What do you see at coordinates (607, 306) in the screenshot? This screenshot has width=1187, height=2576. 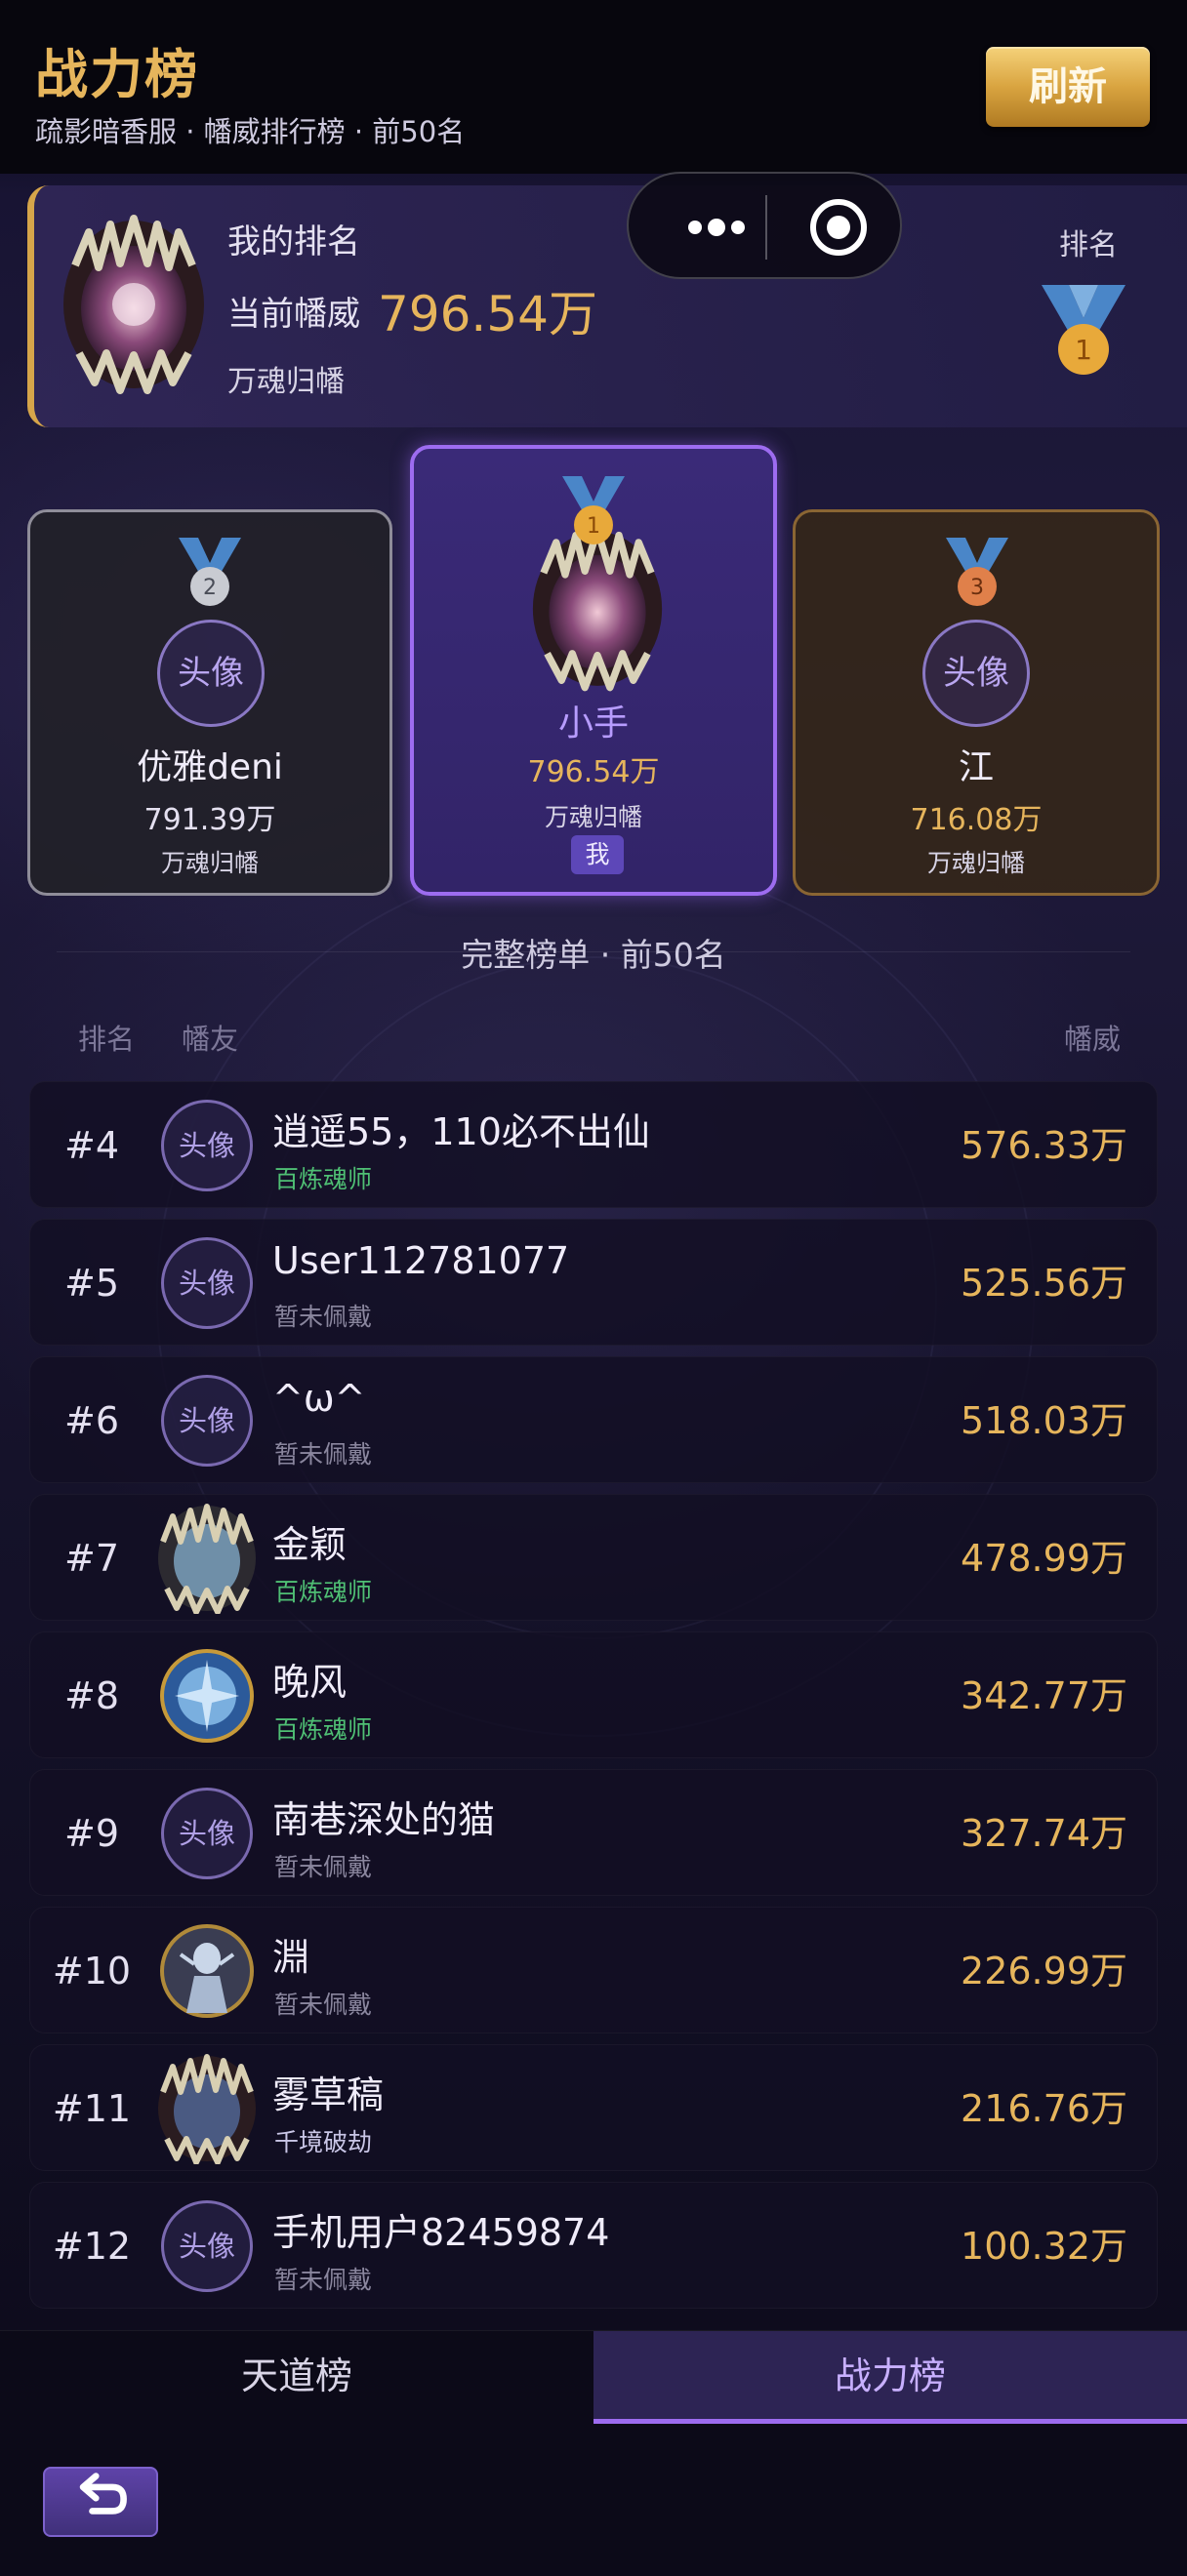 I see `my-rank-card: 我的排名 当前幡威 796.54万 万魂归幡 排名 1` at bounding box center [607, 306].